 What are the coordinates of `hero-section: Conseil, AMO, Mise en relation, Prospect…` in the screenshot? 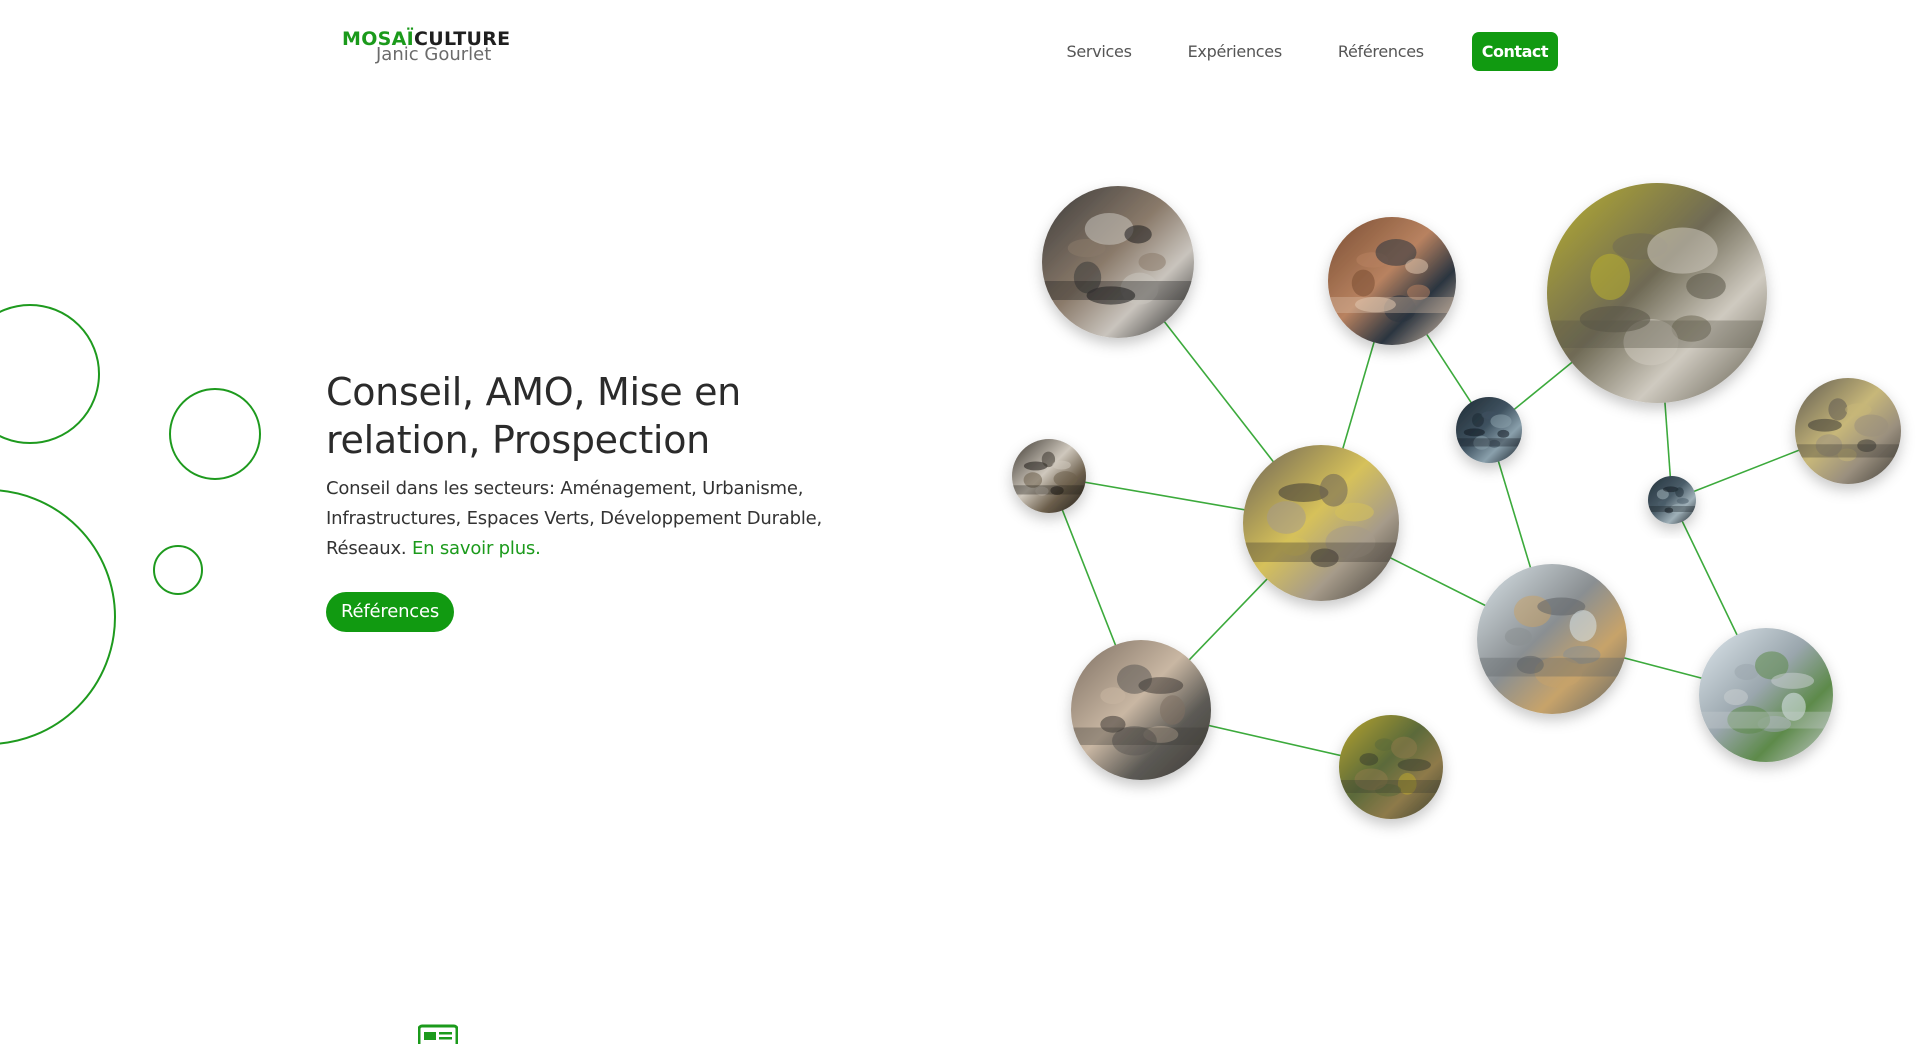 It's located at (586, 500).